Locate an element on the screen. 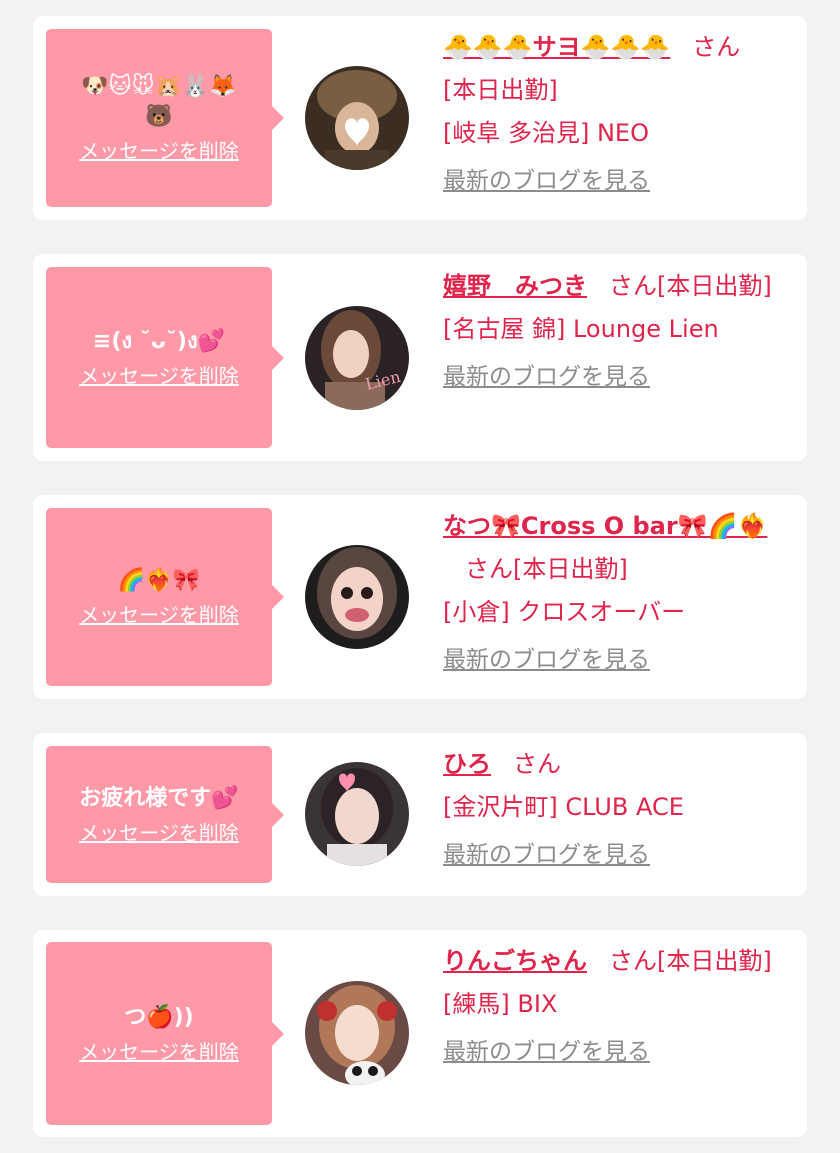 This screenshot has height=1153, width=840. message-bubble: 🐶🐱🐭🐹🐰🦊🐻 メッセージを削除 is located at coordinates (165, 118).